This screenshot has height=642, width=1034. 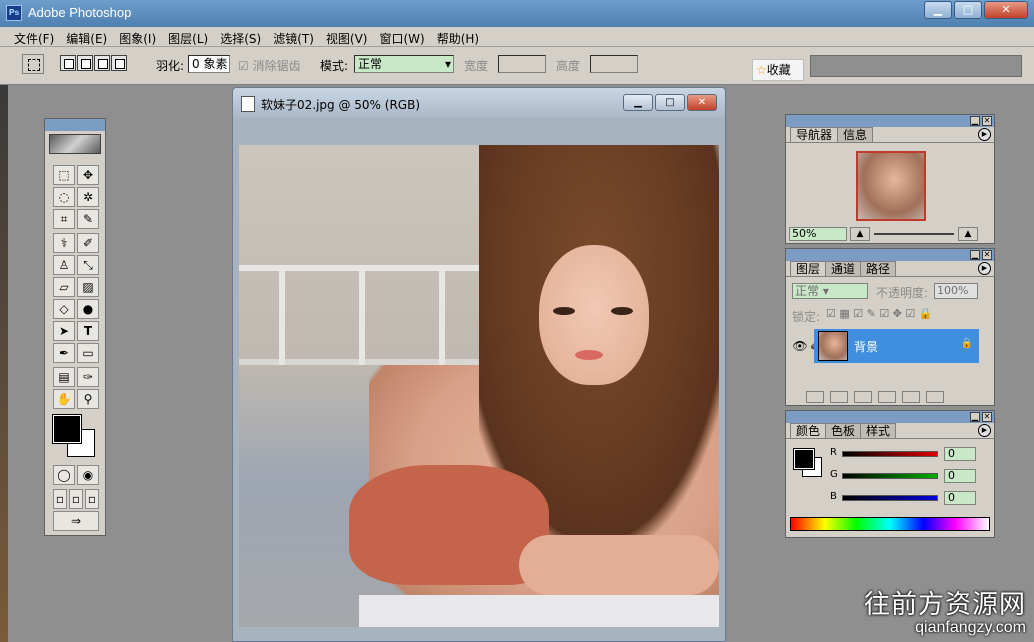 I want to click on antialias-checkbox: ☑ 消除锯齿, so click(x=269, y=65).